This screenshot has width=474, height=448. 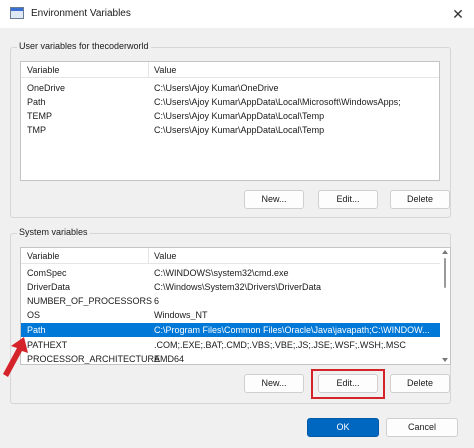 I want to click on table-row: PROCESSOR_ARCHITECTURE AMD64, so click(x=235, y=358).